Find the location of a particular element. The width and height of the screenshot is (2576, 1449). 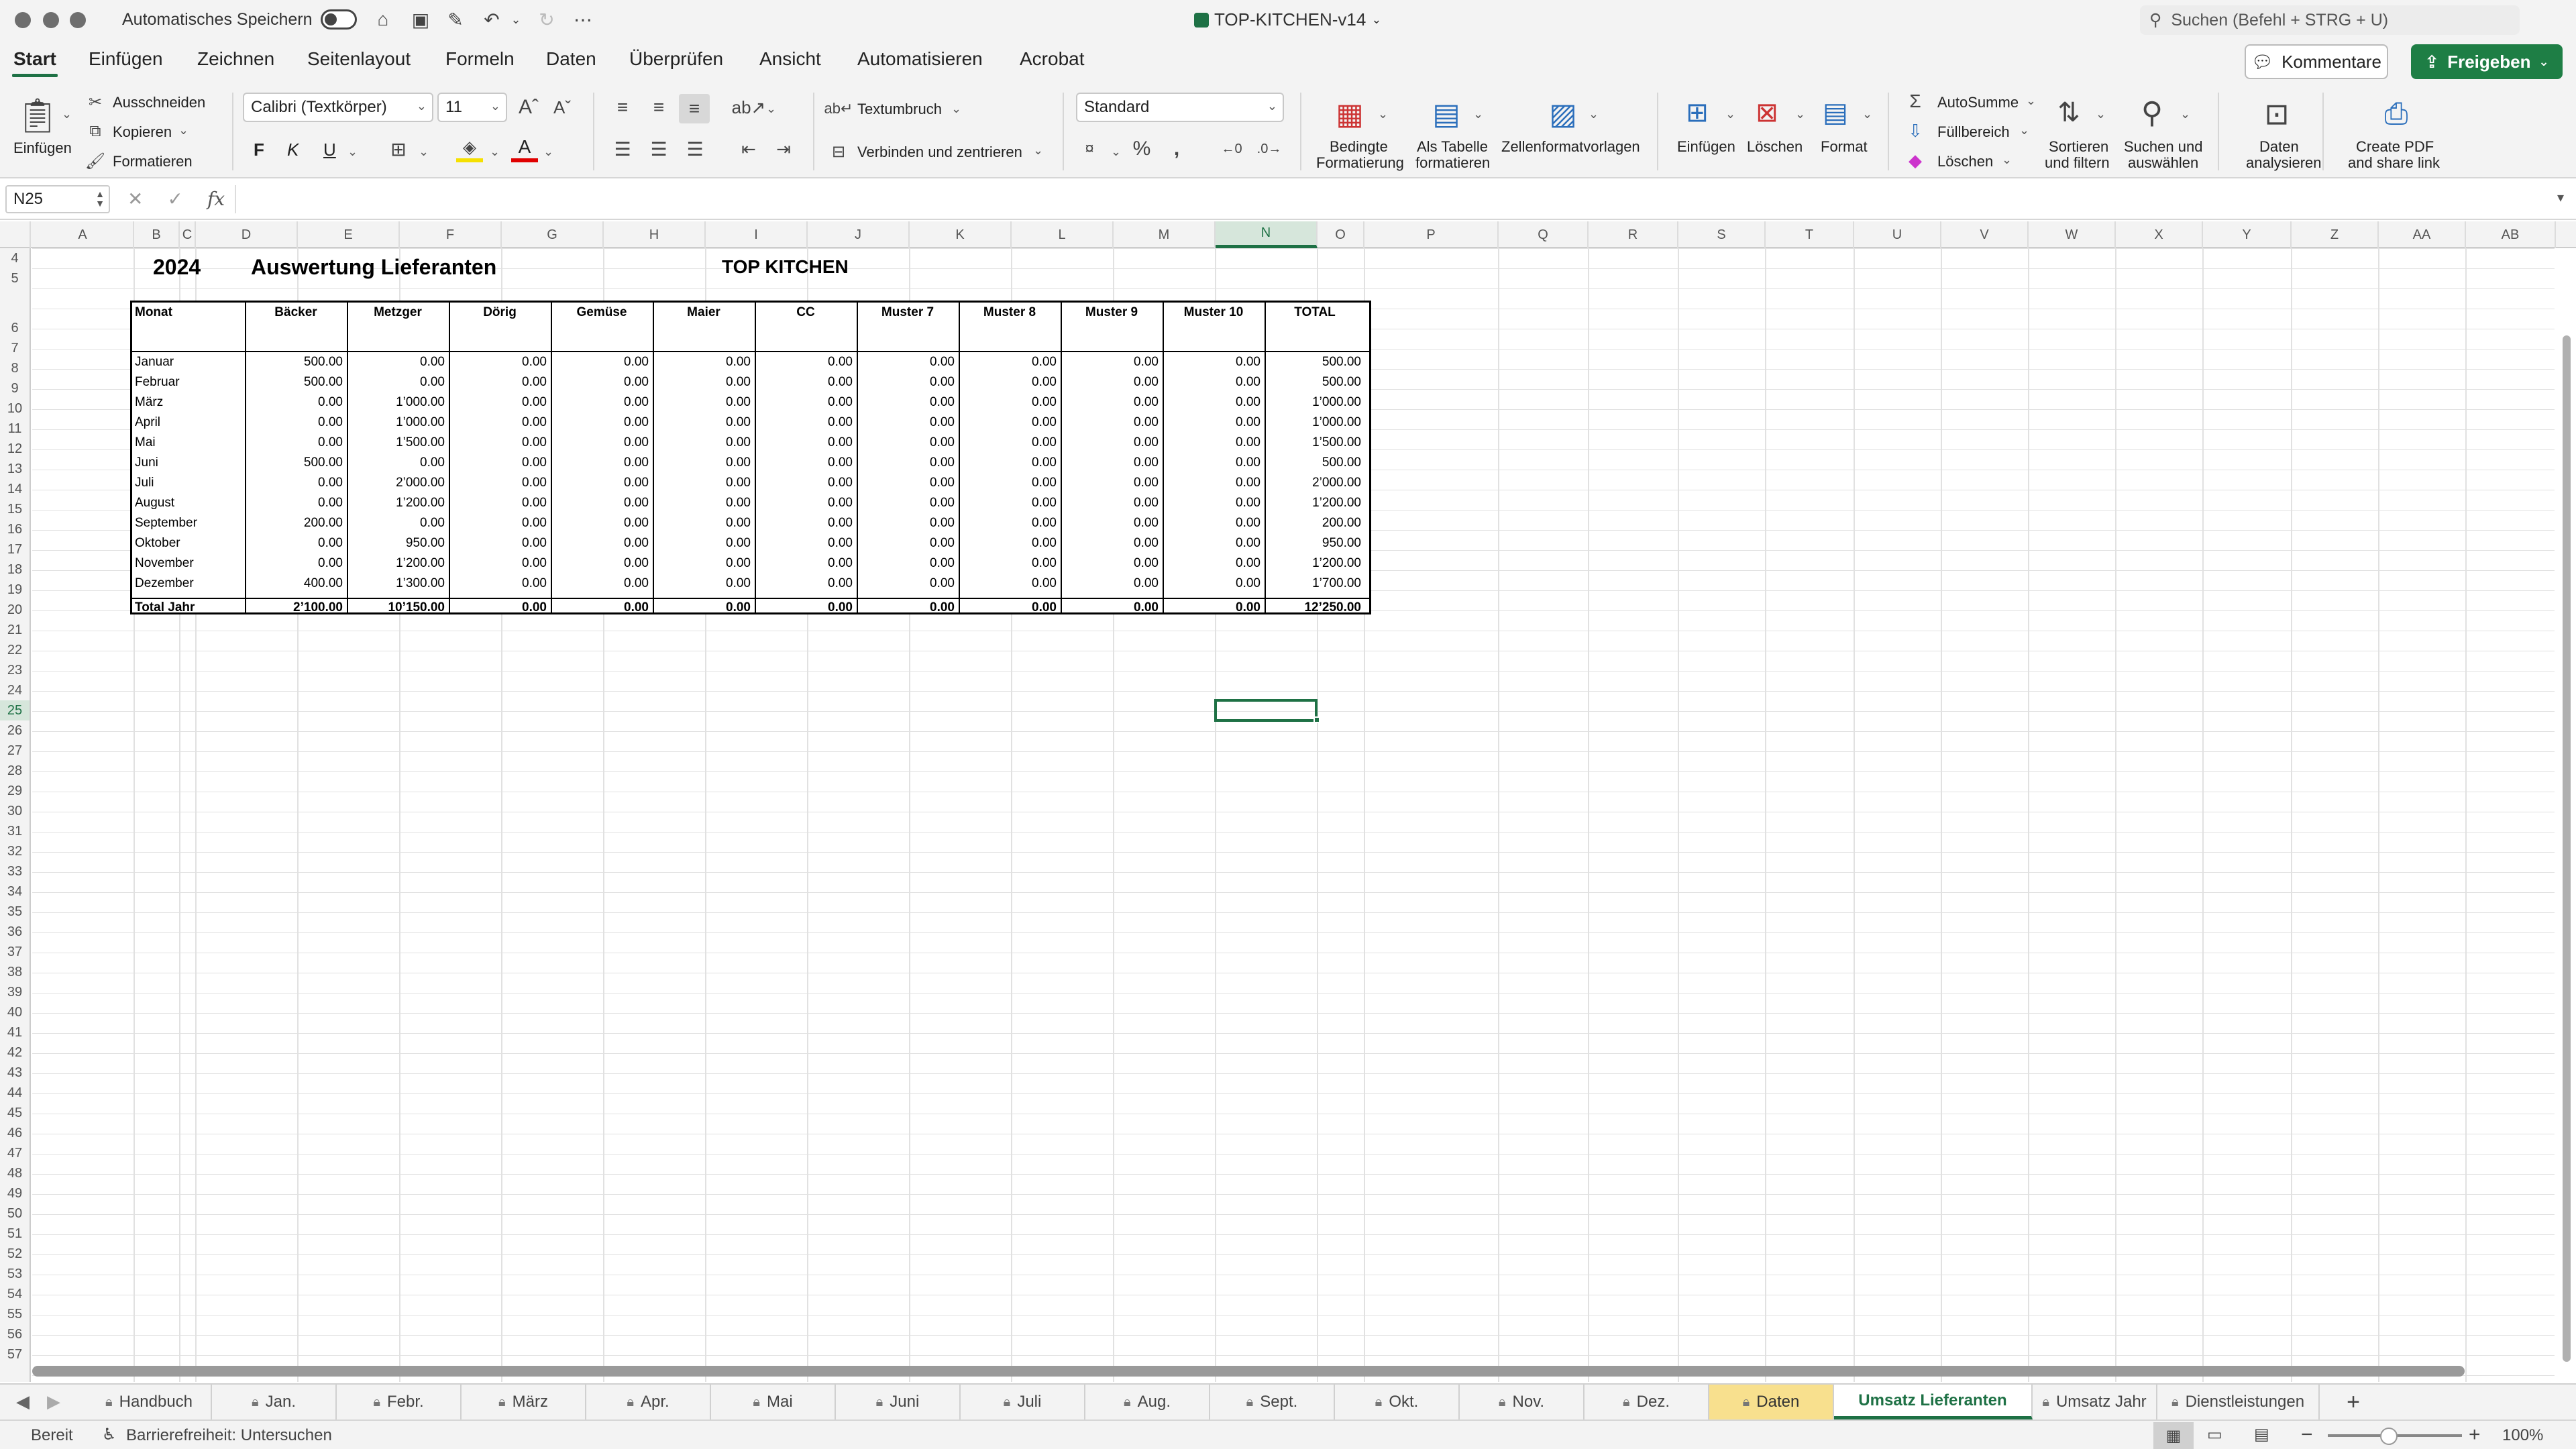

cut-button: Ausschneiden is located at coordinates (159, 102).